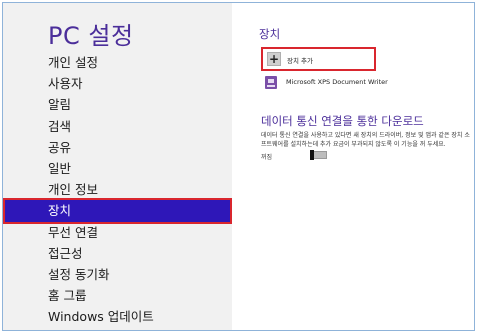  I want to click on sidebar-item-share: 공유, so click(117, 147).